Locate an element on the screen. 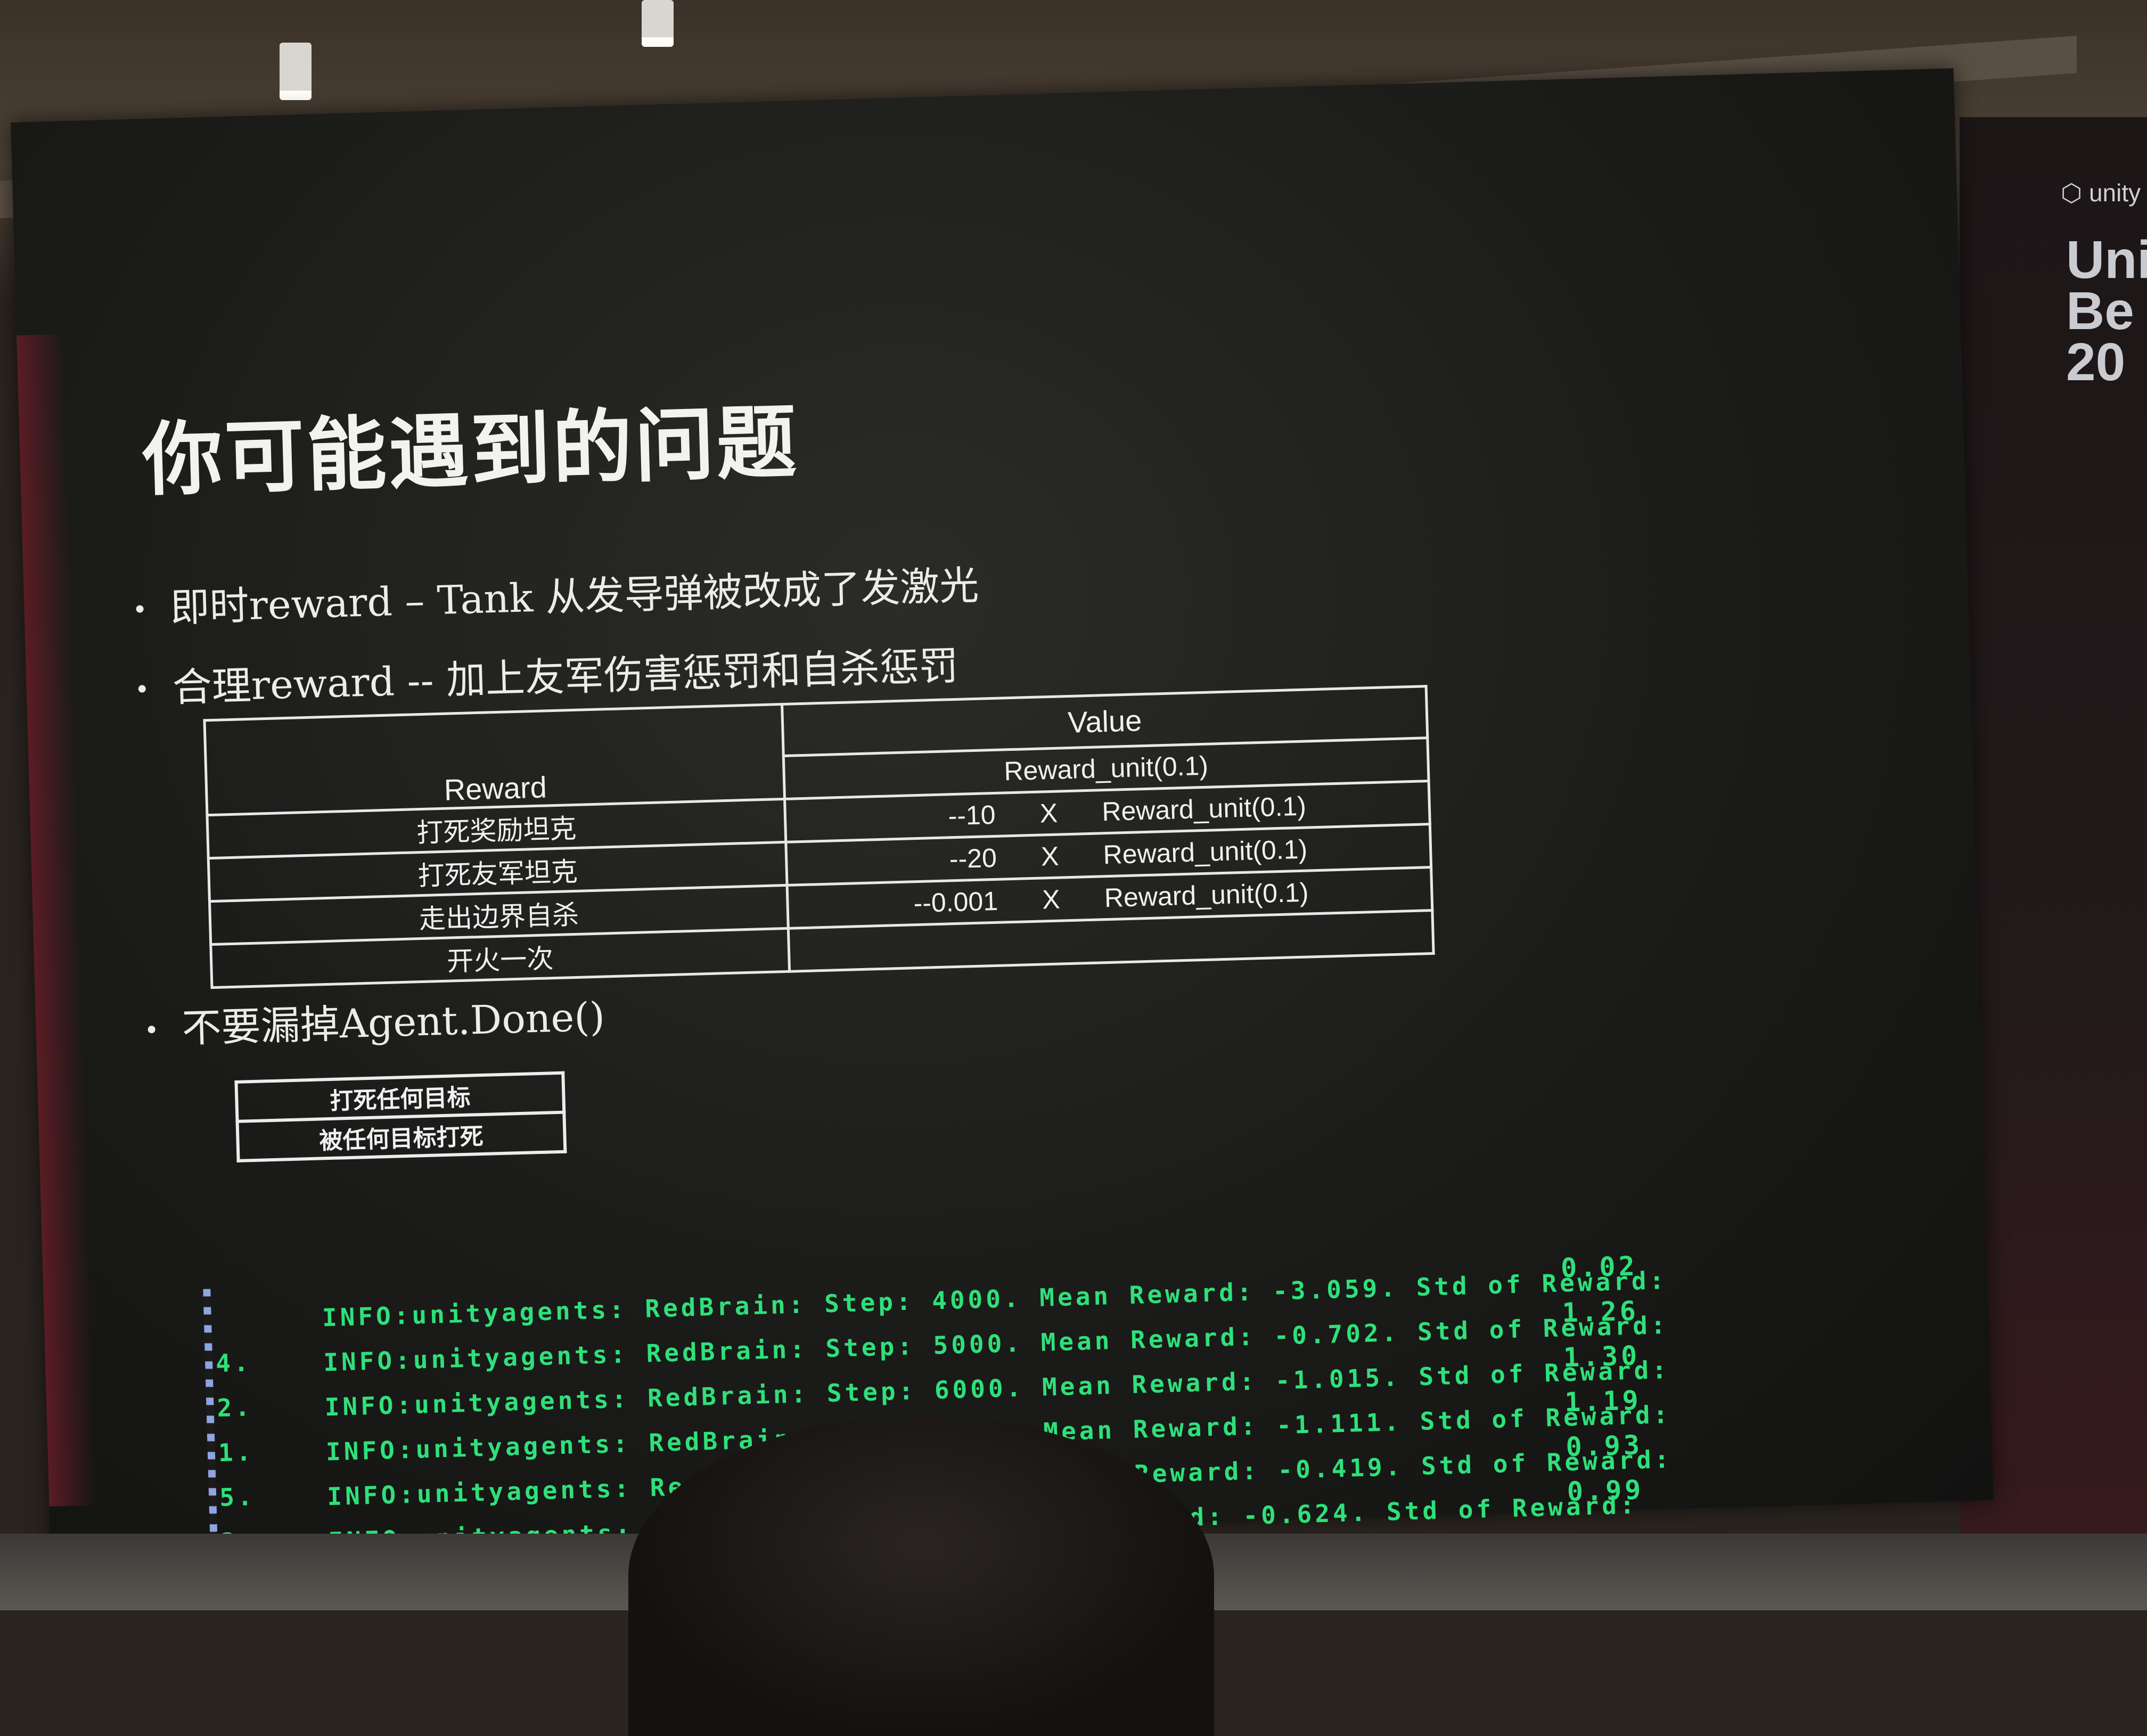 Image resolution: width=2147 pixels, height=1736 pixels. multiplier: --0.001 is located at coordinates (955, 903).